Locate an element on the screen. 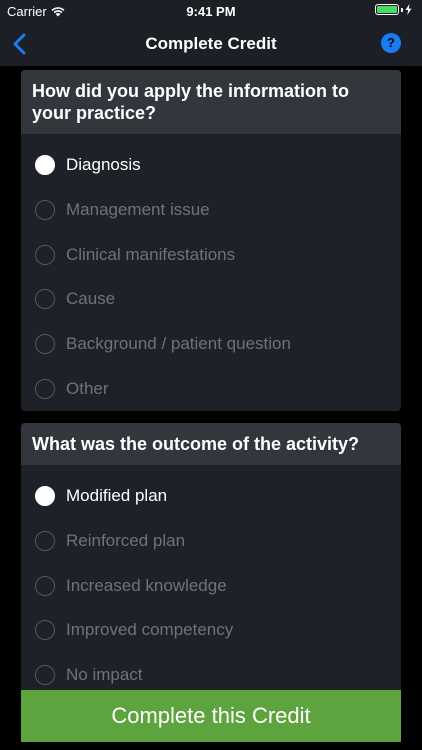 This screenshot has width=422, height=750. option-label: Clinical manifestations is located at coordinates (151, 254).